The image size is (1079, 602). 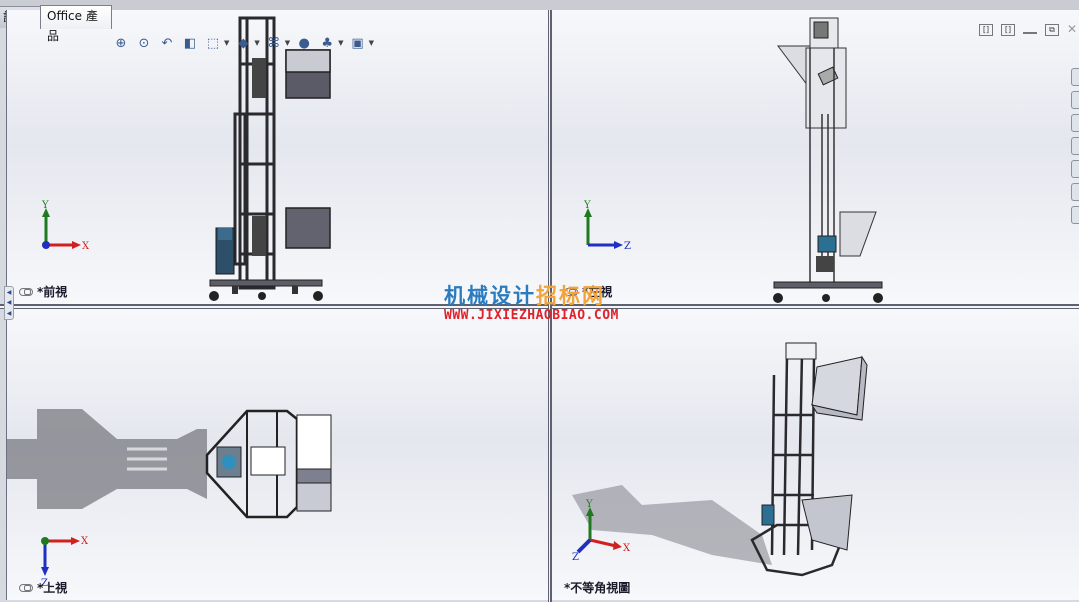 I want to click on view-label-right: *左視, so click(x=588, y=291).